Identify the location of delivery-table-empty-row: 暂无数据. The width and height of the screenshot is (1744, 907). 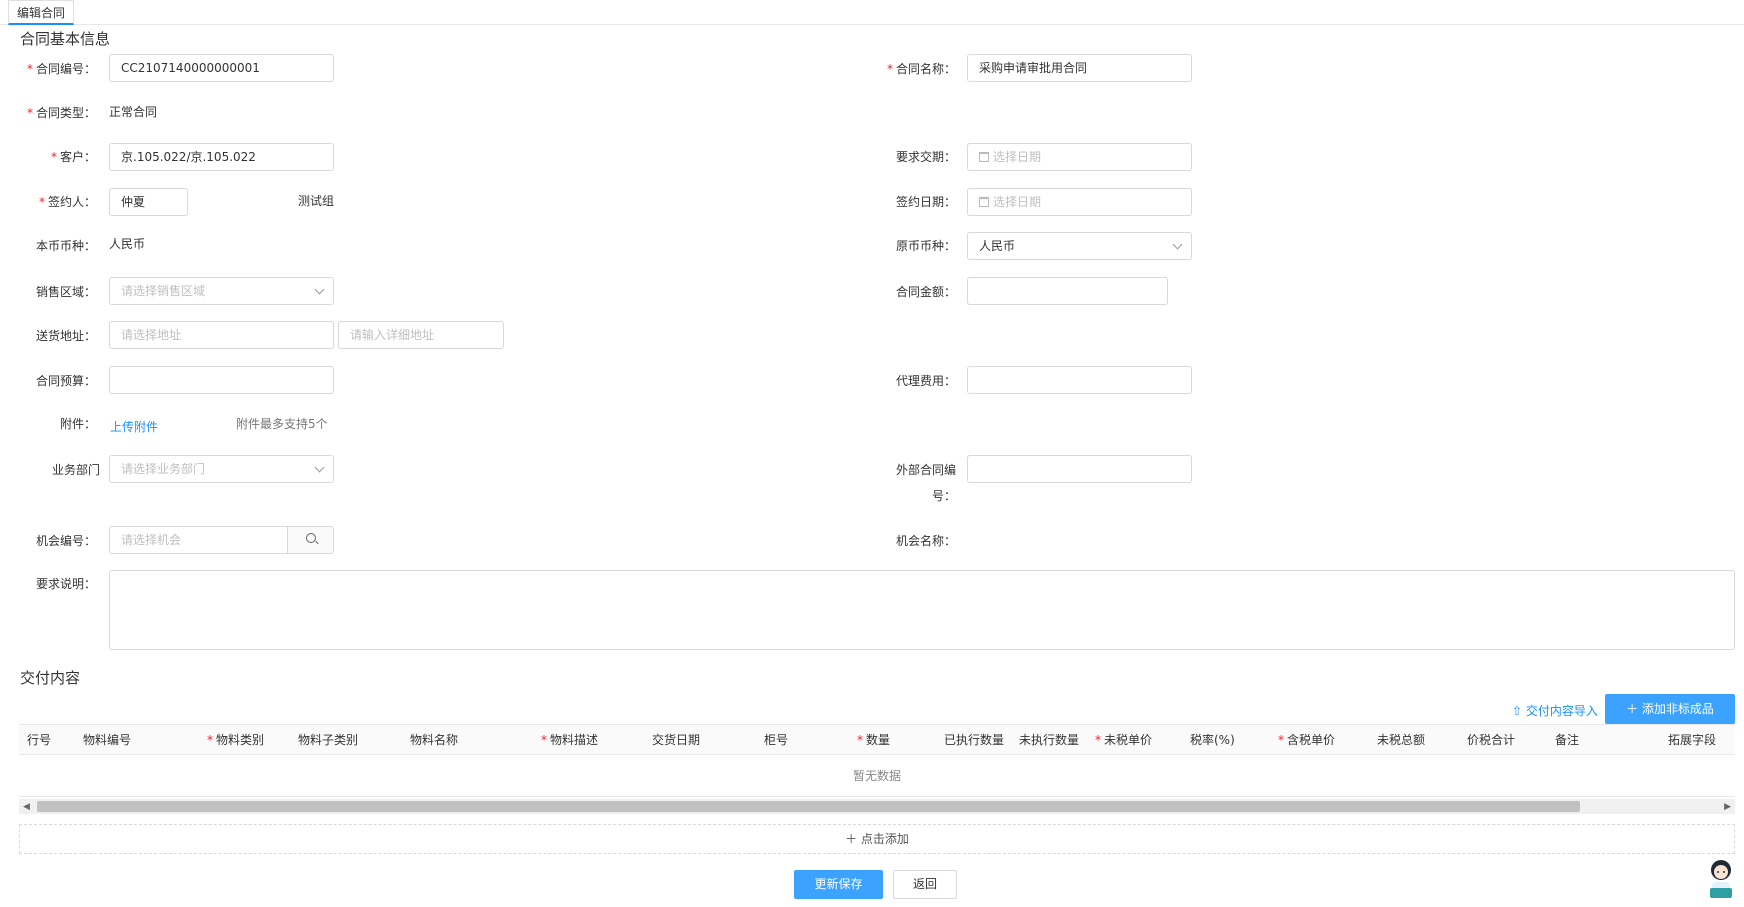
(877, 776).